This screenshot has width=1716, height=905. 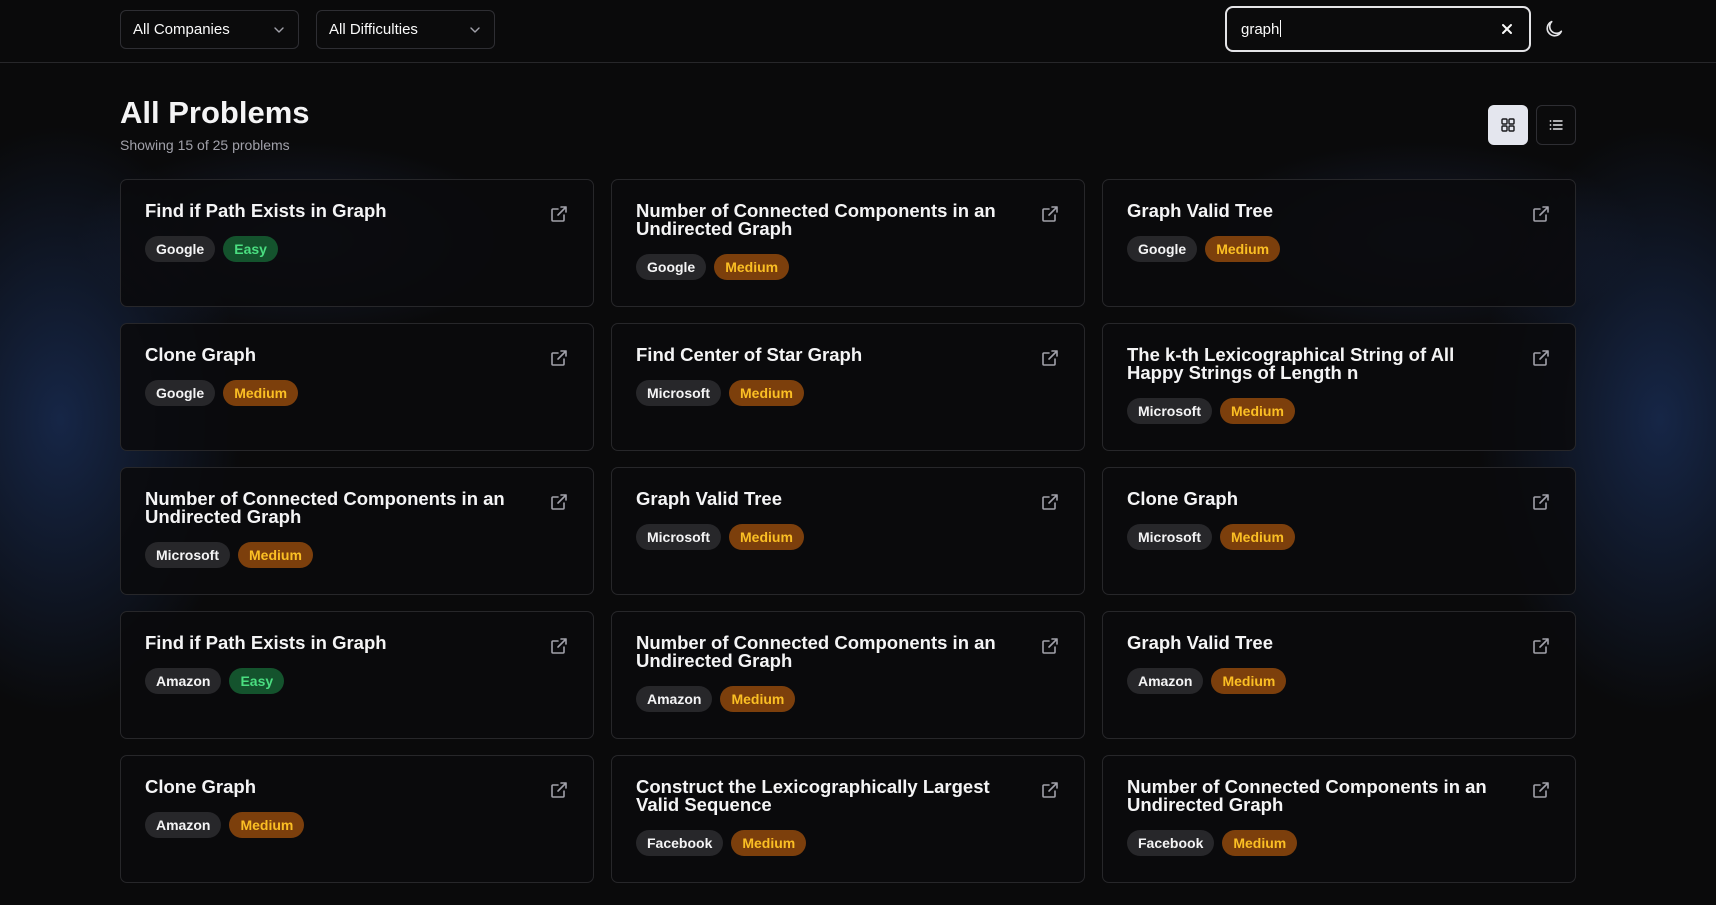 I want to click on grid-icon, so click(x=1508, y=125).